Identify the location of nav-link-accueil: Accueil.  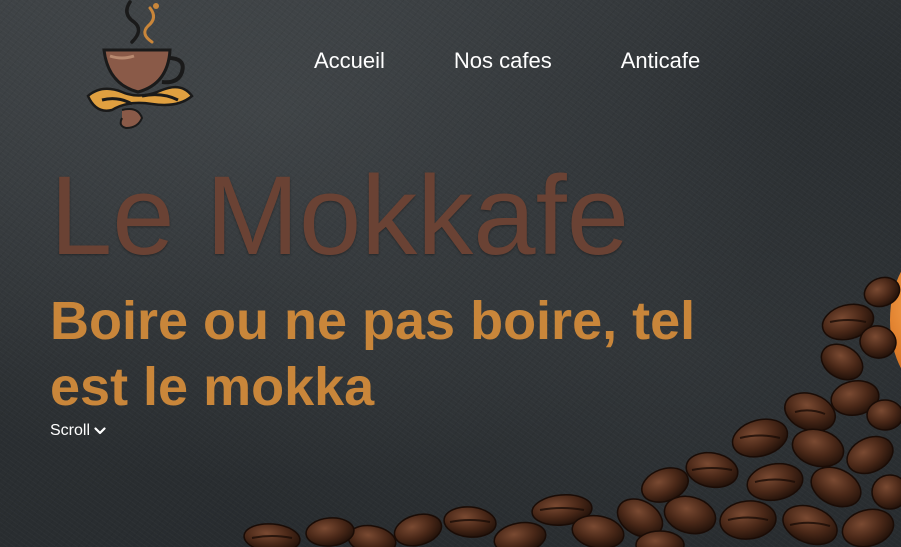
(349, 61).